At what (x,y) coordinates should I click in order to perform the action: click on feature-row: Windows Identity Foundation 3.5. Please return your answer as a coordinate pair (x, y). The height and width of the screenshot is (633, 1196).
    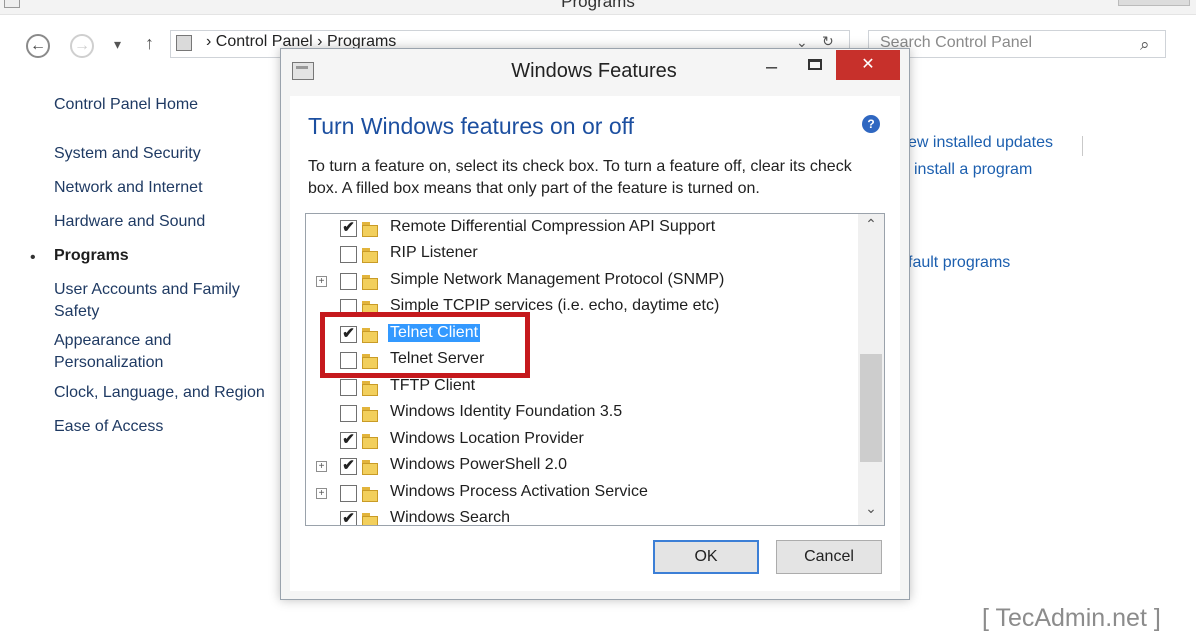
    Looking at the image, I should click on (582, 414).